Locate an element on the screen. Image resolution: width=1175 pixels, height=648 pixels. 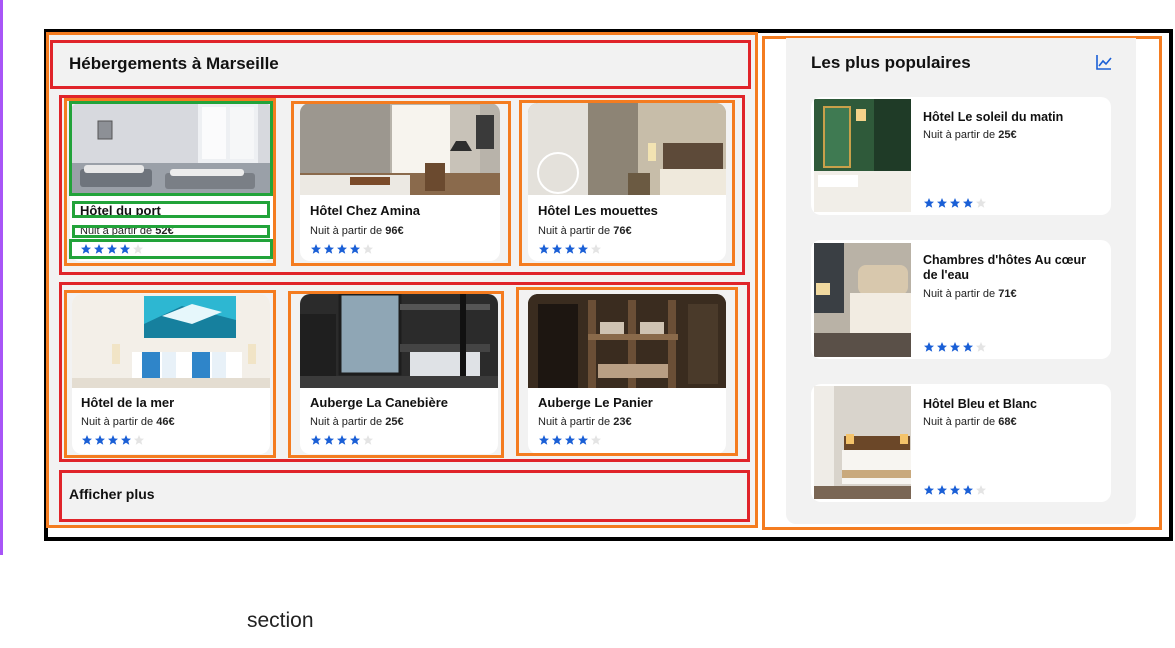
hotel-name: Hôtel de la mer is located at coordinates (128, 402).